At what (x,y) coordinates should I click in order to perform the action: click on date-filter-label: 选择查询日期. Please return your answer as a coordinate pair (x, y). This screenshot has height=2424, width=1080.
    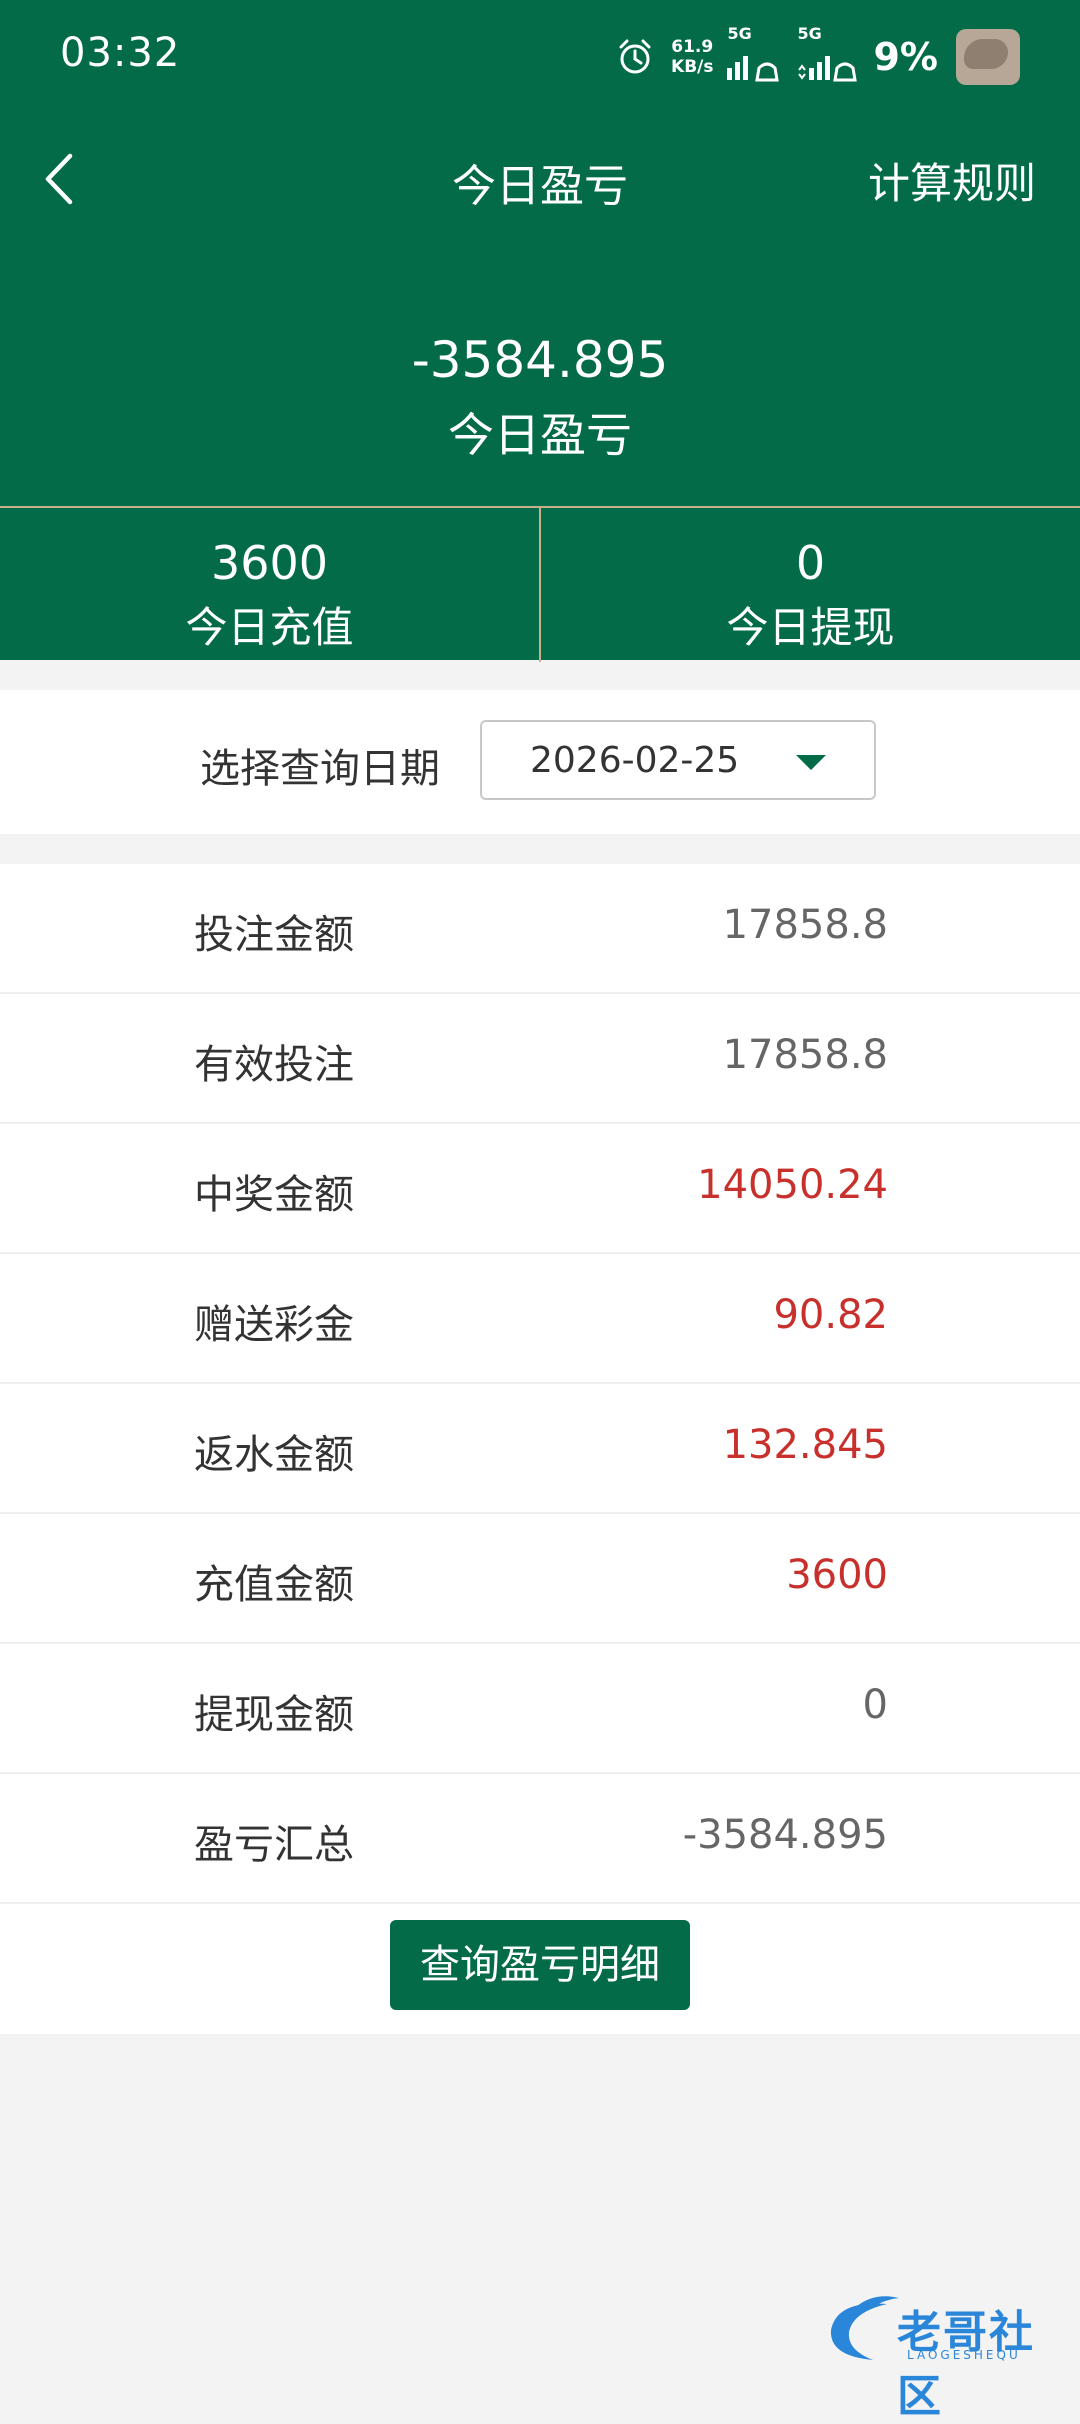
    Looking at the image, I should click on (320, 769).